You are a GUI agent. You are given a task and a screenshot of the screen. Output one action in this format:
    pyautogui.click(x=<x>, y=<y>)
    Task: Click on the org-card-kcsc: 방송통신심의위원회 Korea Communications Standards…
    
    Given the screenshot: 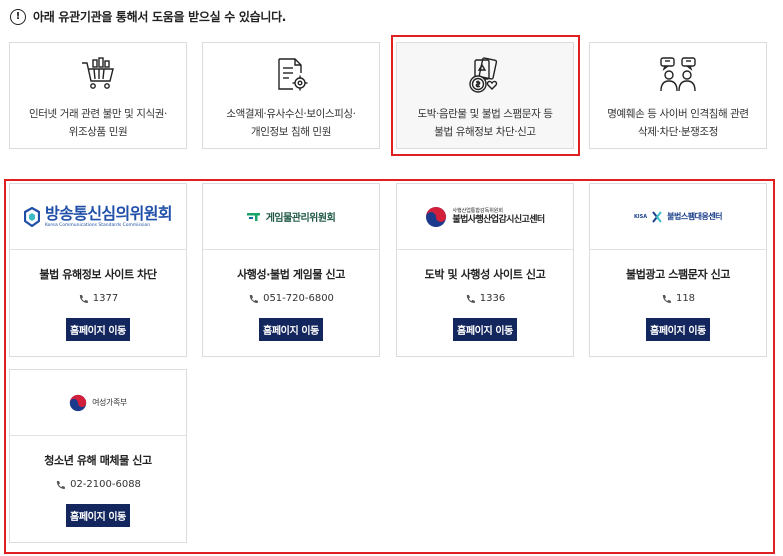 What is the action you would take?
    pyautogui.click(x=98, y=270)
    